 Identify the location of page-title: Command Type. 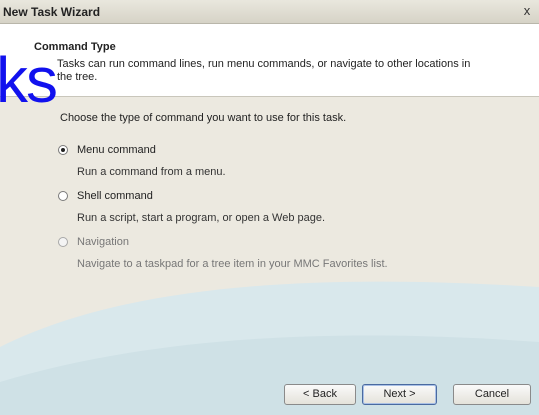
(75, 47).